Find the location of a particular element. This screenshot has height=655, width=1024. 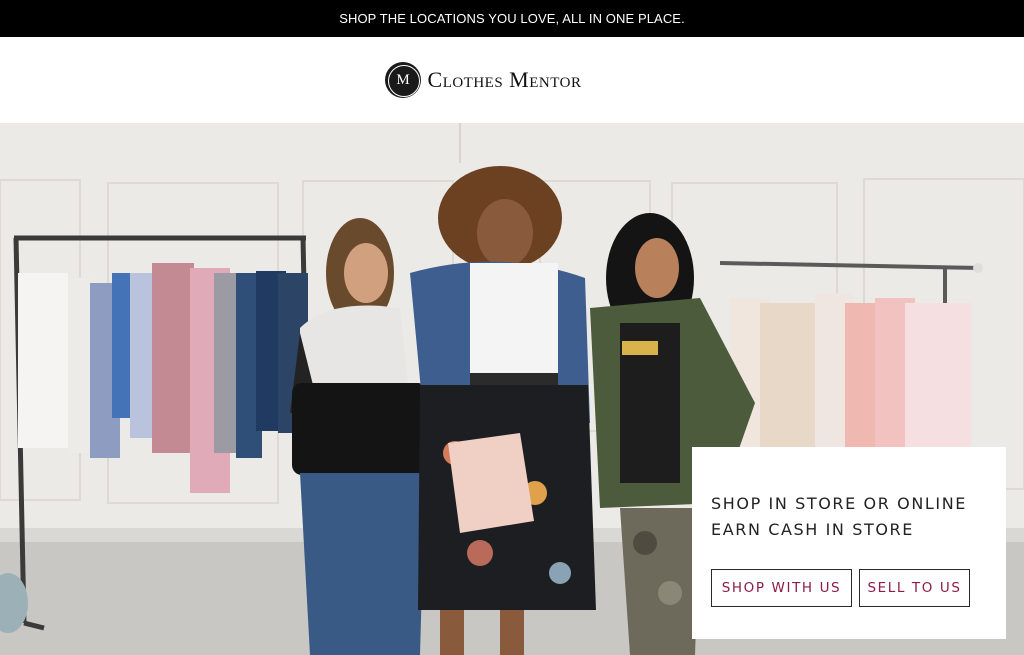

promo-line-1: SHOP IN STORE OR ONLINE is located at coordinates (839, 503).